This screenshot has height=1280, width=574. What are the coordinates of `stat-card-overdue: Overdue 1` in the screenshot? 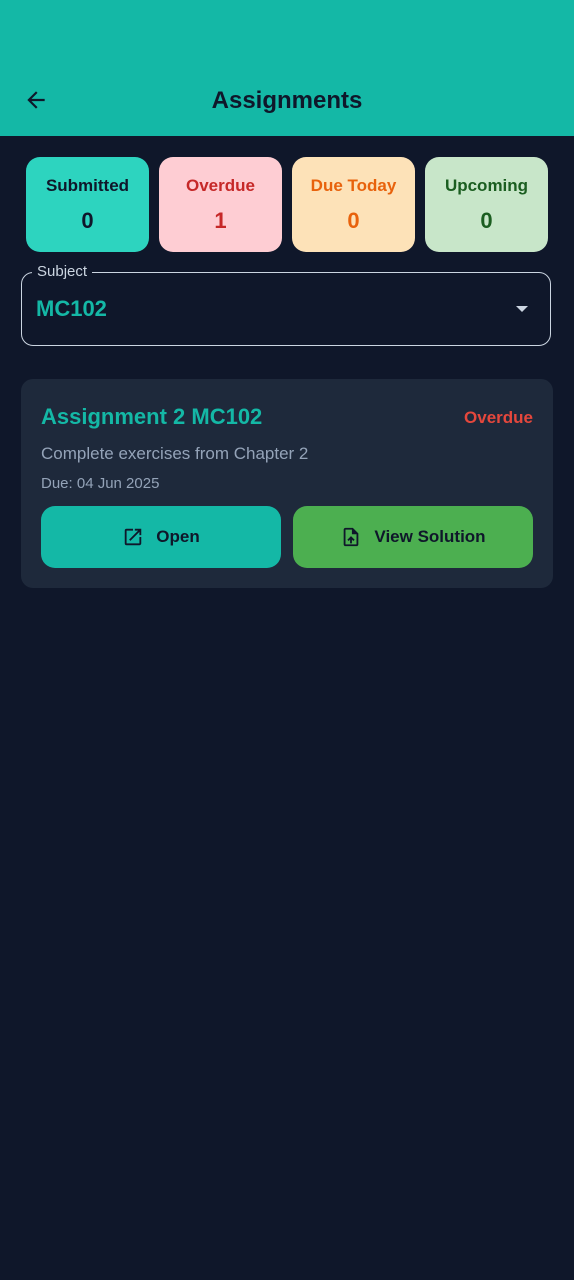 It's located at (220, 204).